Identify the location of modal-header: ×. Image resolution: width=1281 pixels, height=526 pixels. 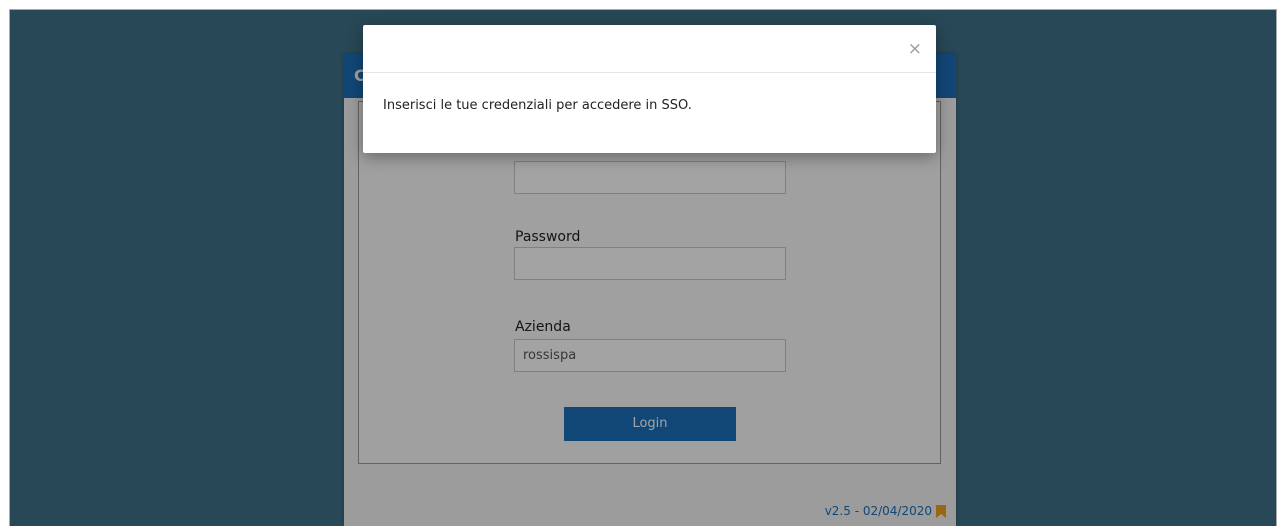
(649, 49).